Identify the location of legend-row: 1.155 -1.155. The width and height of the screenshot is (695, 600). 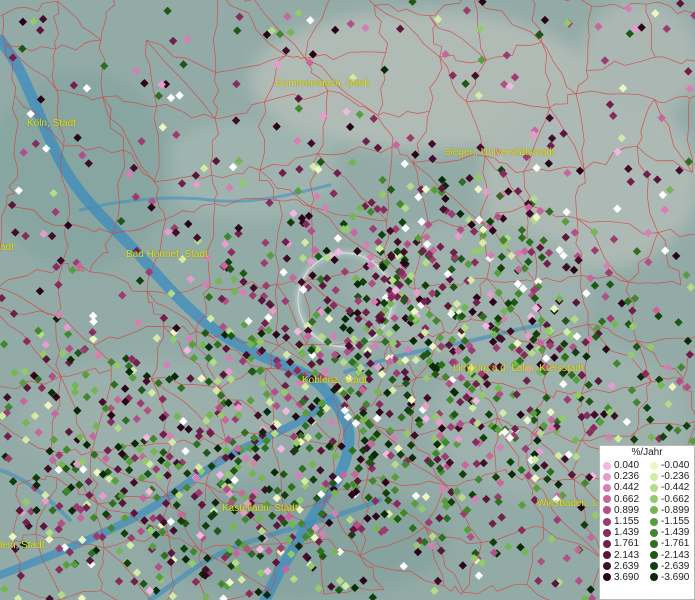
(647, 521).